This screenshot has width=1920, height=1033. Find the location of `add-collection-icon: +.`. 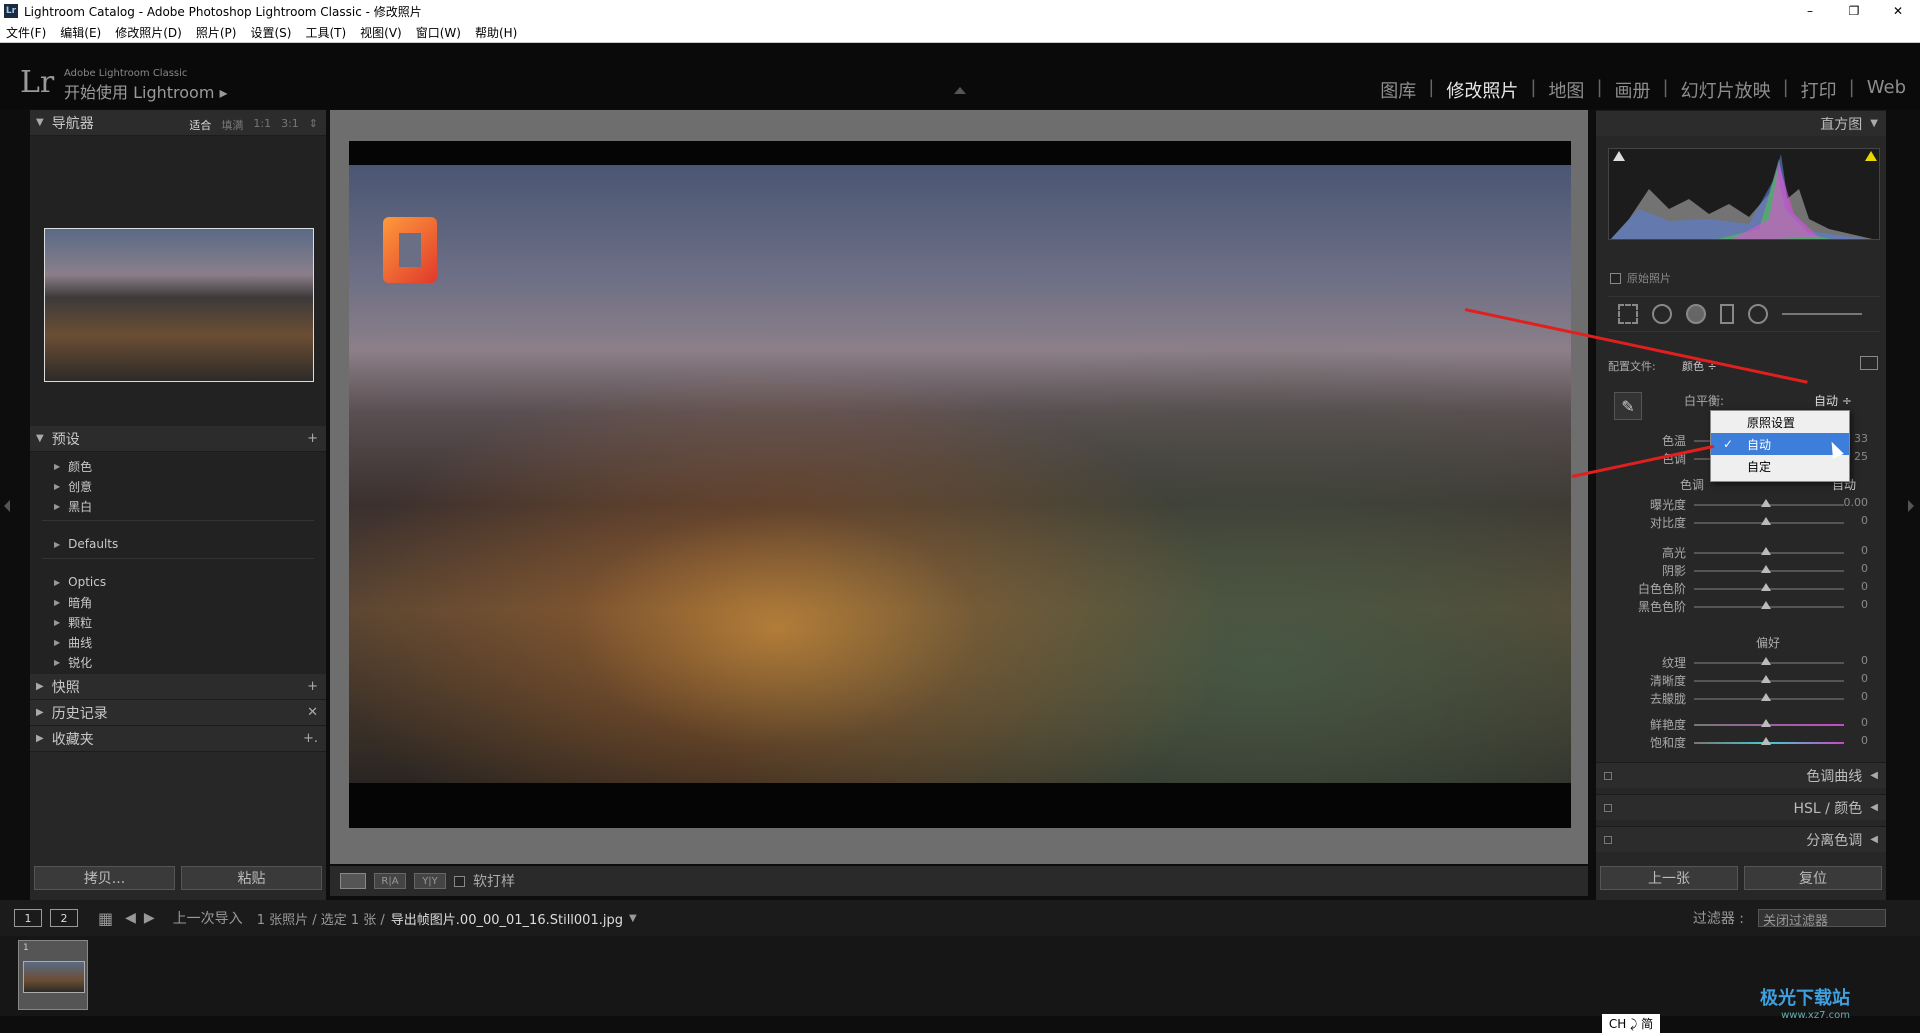

add-collection-icon: +. is located at coordinates (310, 738).